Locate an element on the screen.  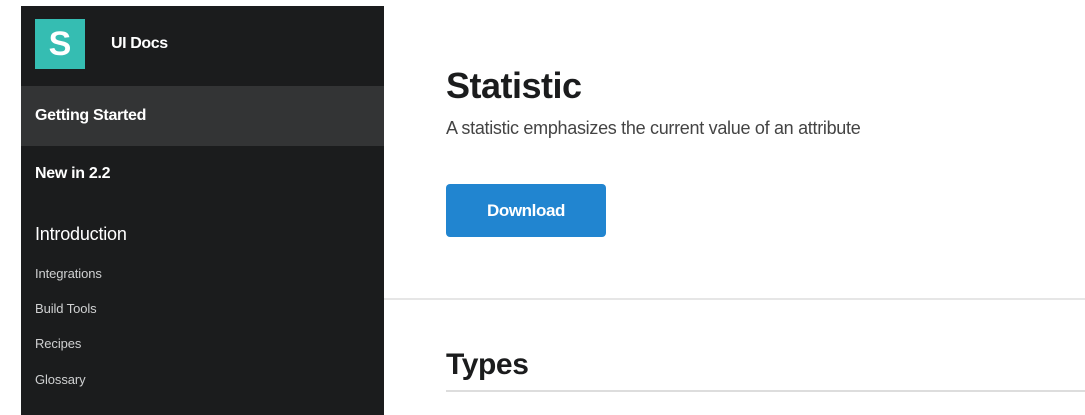
sidebar-item-introduction: Introduction is located at coordinates (202, 234).